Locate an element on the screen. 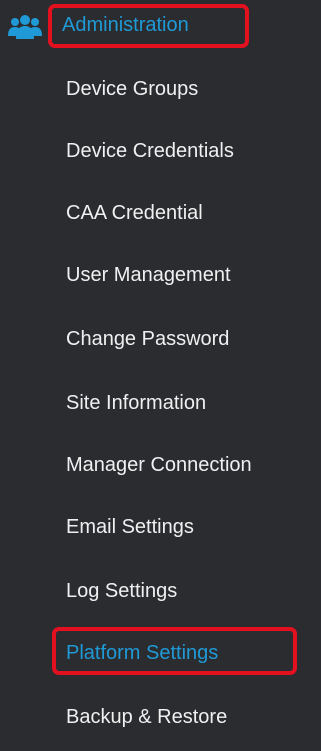 This screenshot has width=321, height=751. nav-item-backup-restore: Backup & Restore is located at coordinates (146, 717).